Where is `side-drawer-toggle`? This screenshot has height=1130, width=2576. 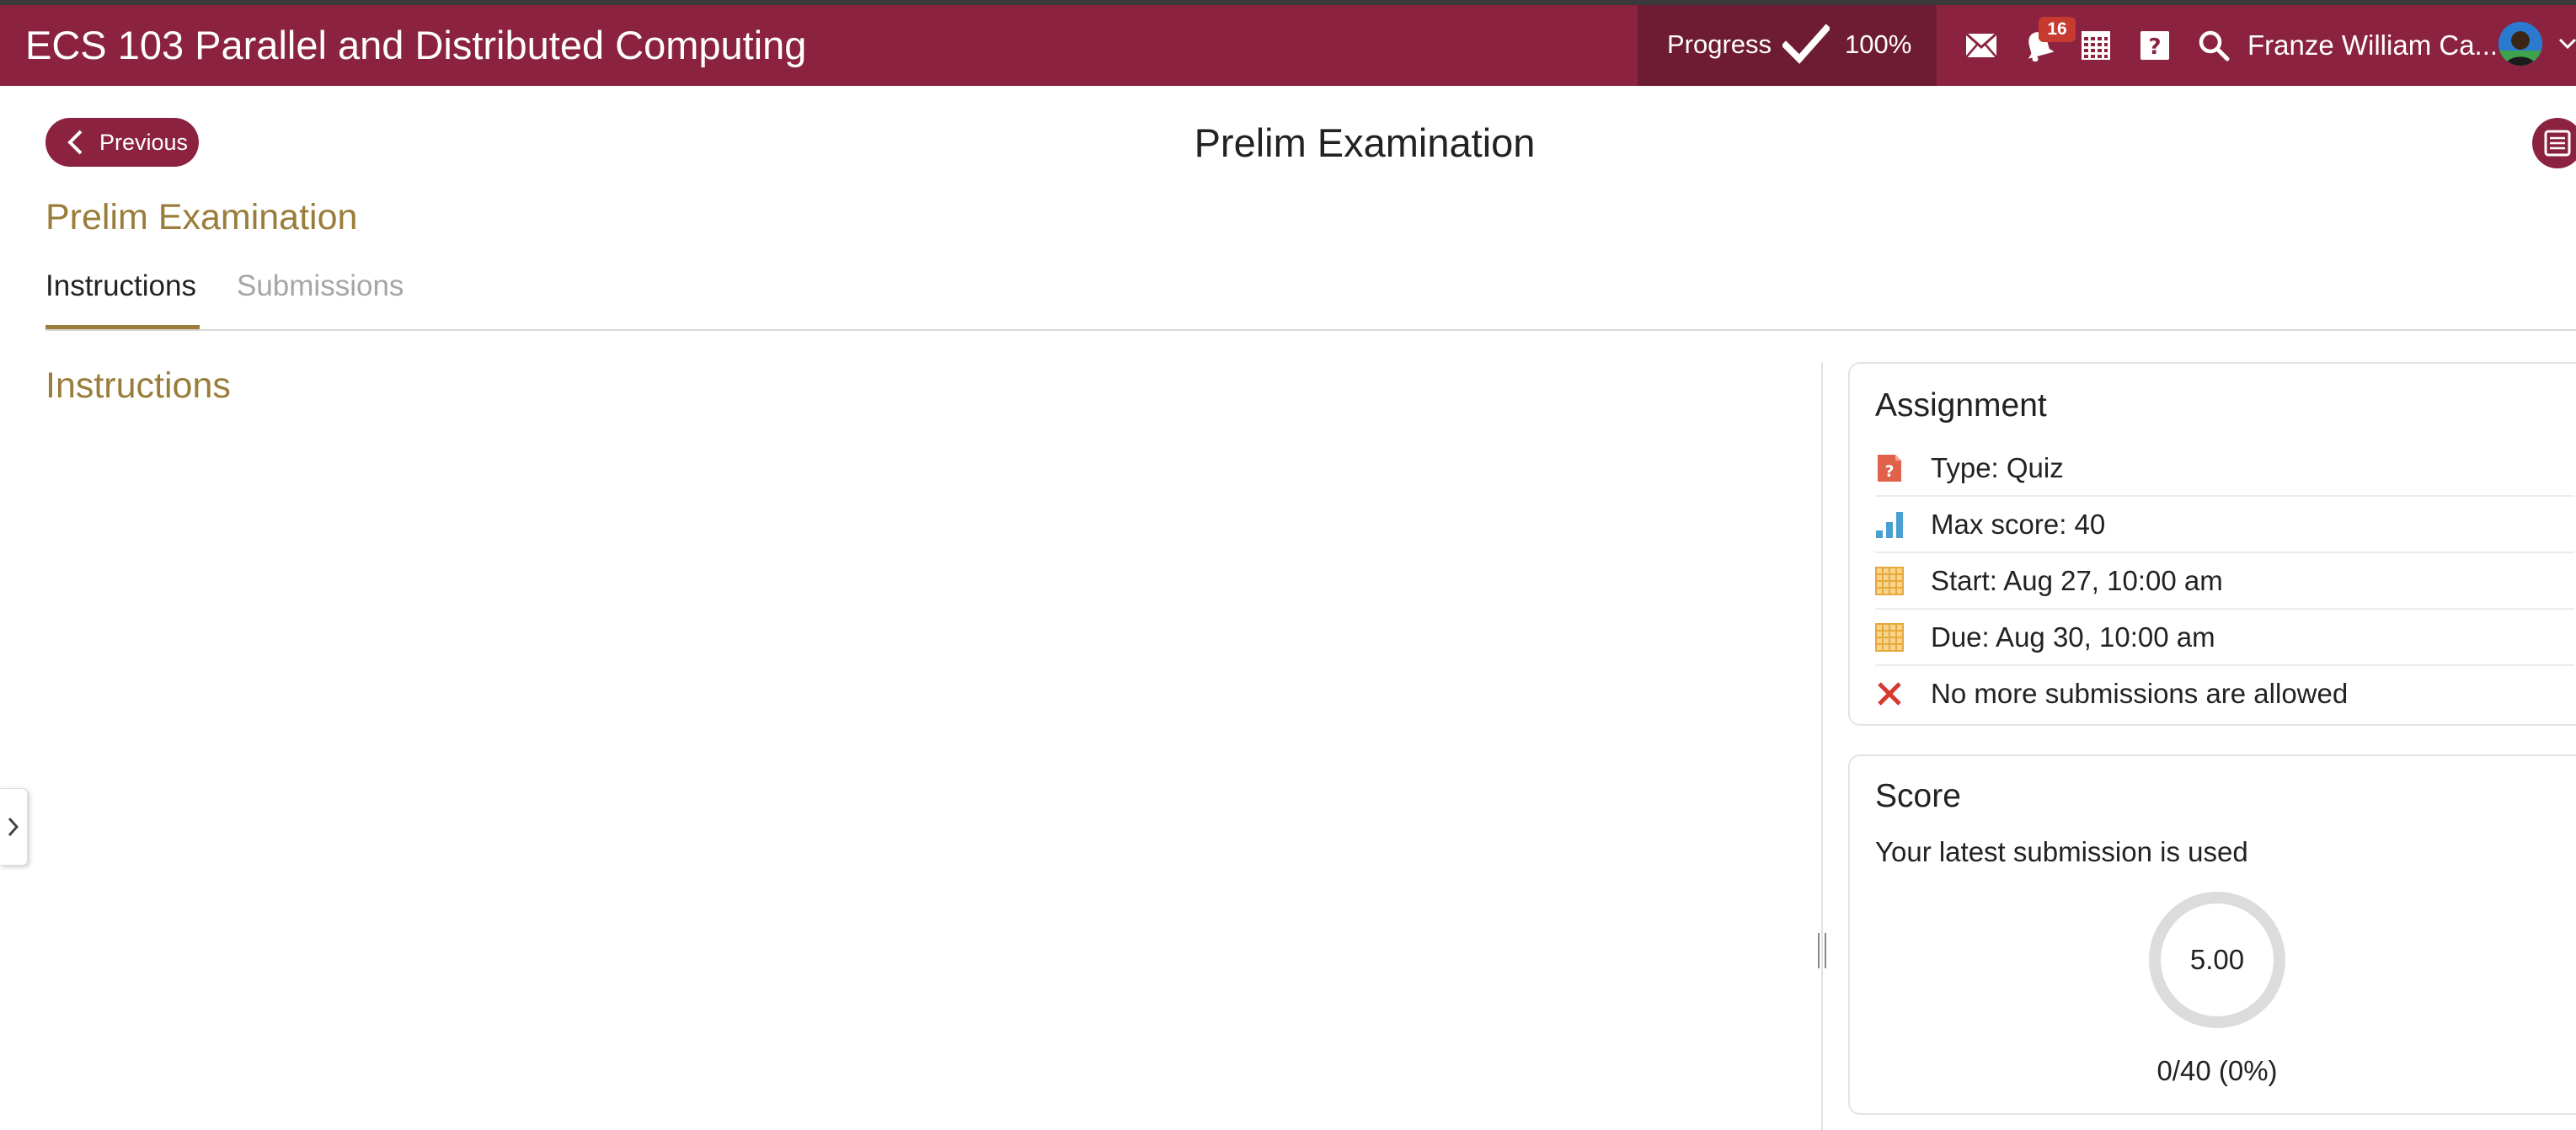 side-drawer-toggle is located at coordinates (14, 827).